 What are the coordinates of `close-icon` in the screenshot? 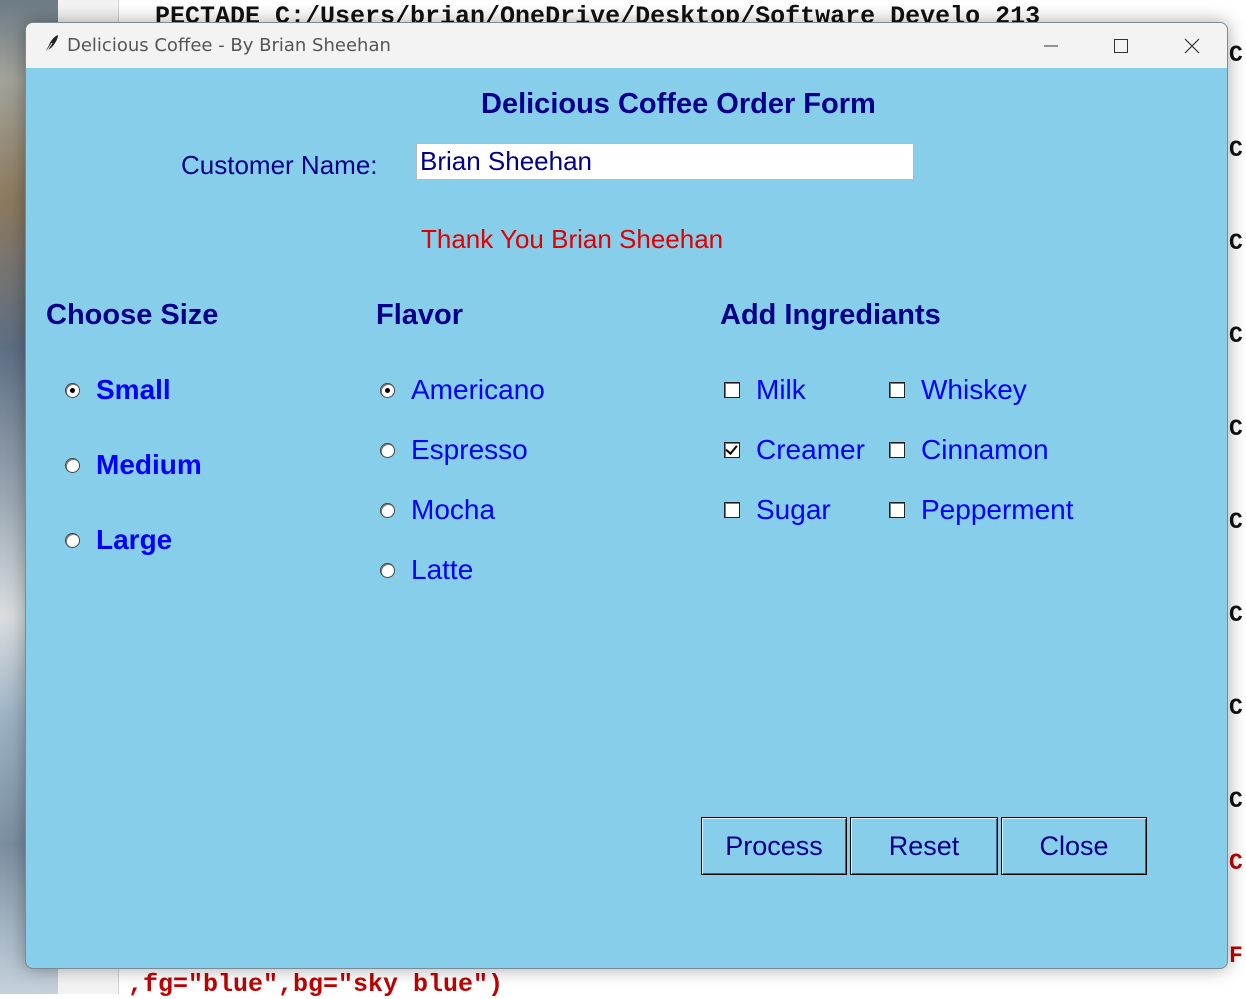 It's located at (1192, 45).